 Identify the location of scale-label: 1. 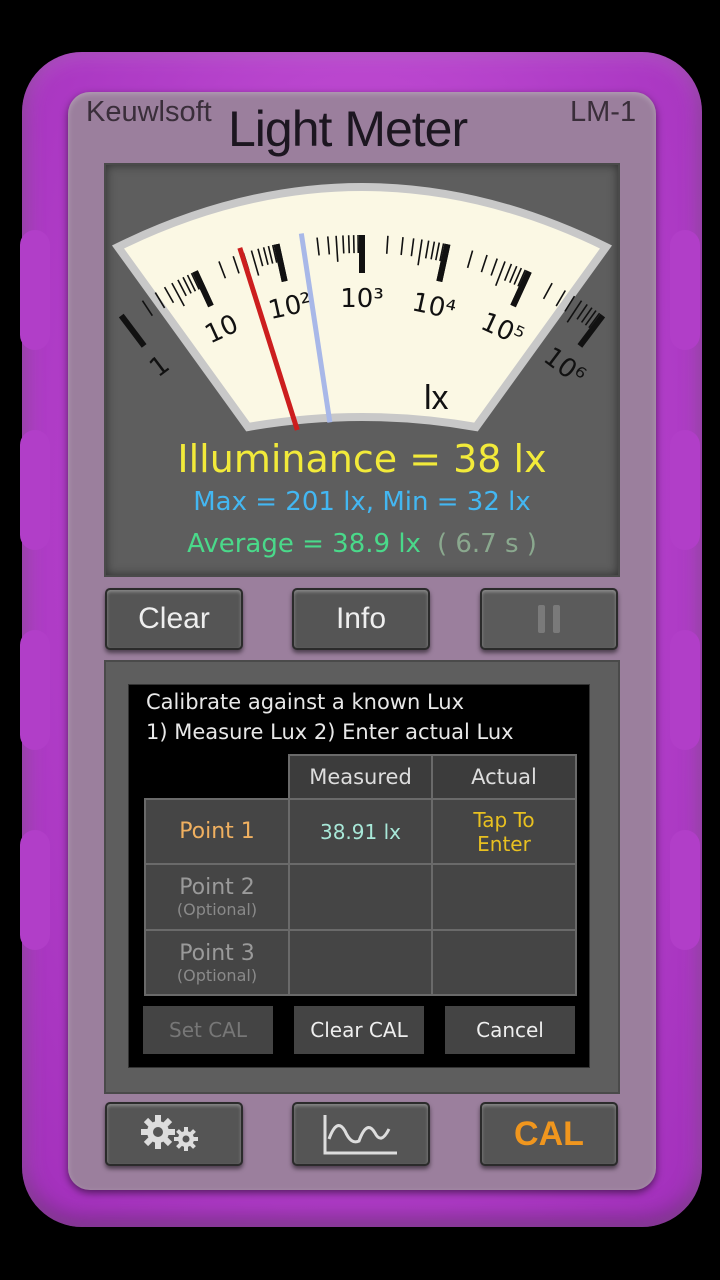
(159, 367).